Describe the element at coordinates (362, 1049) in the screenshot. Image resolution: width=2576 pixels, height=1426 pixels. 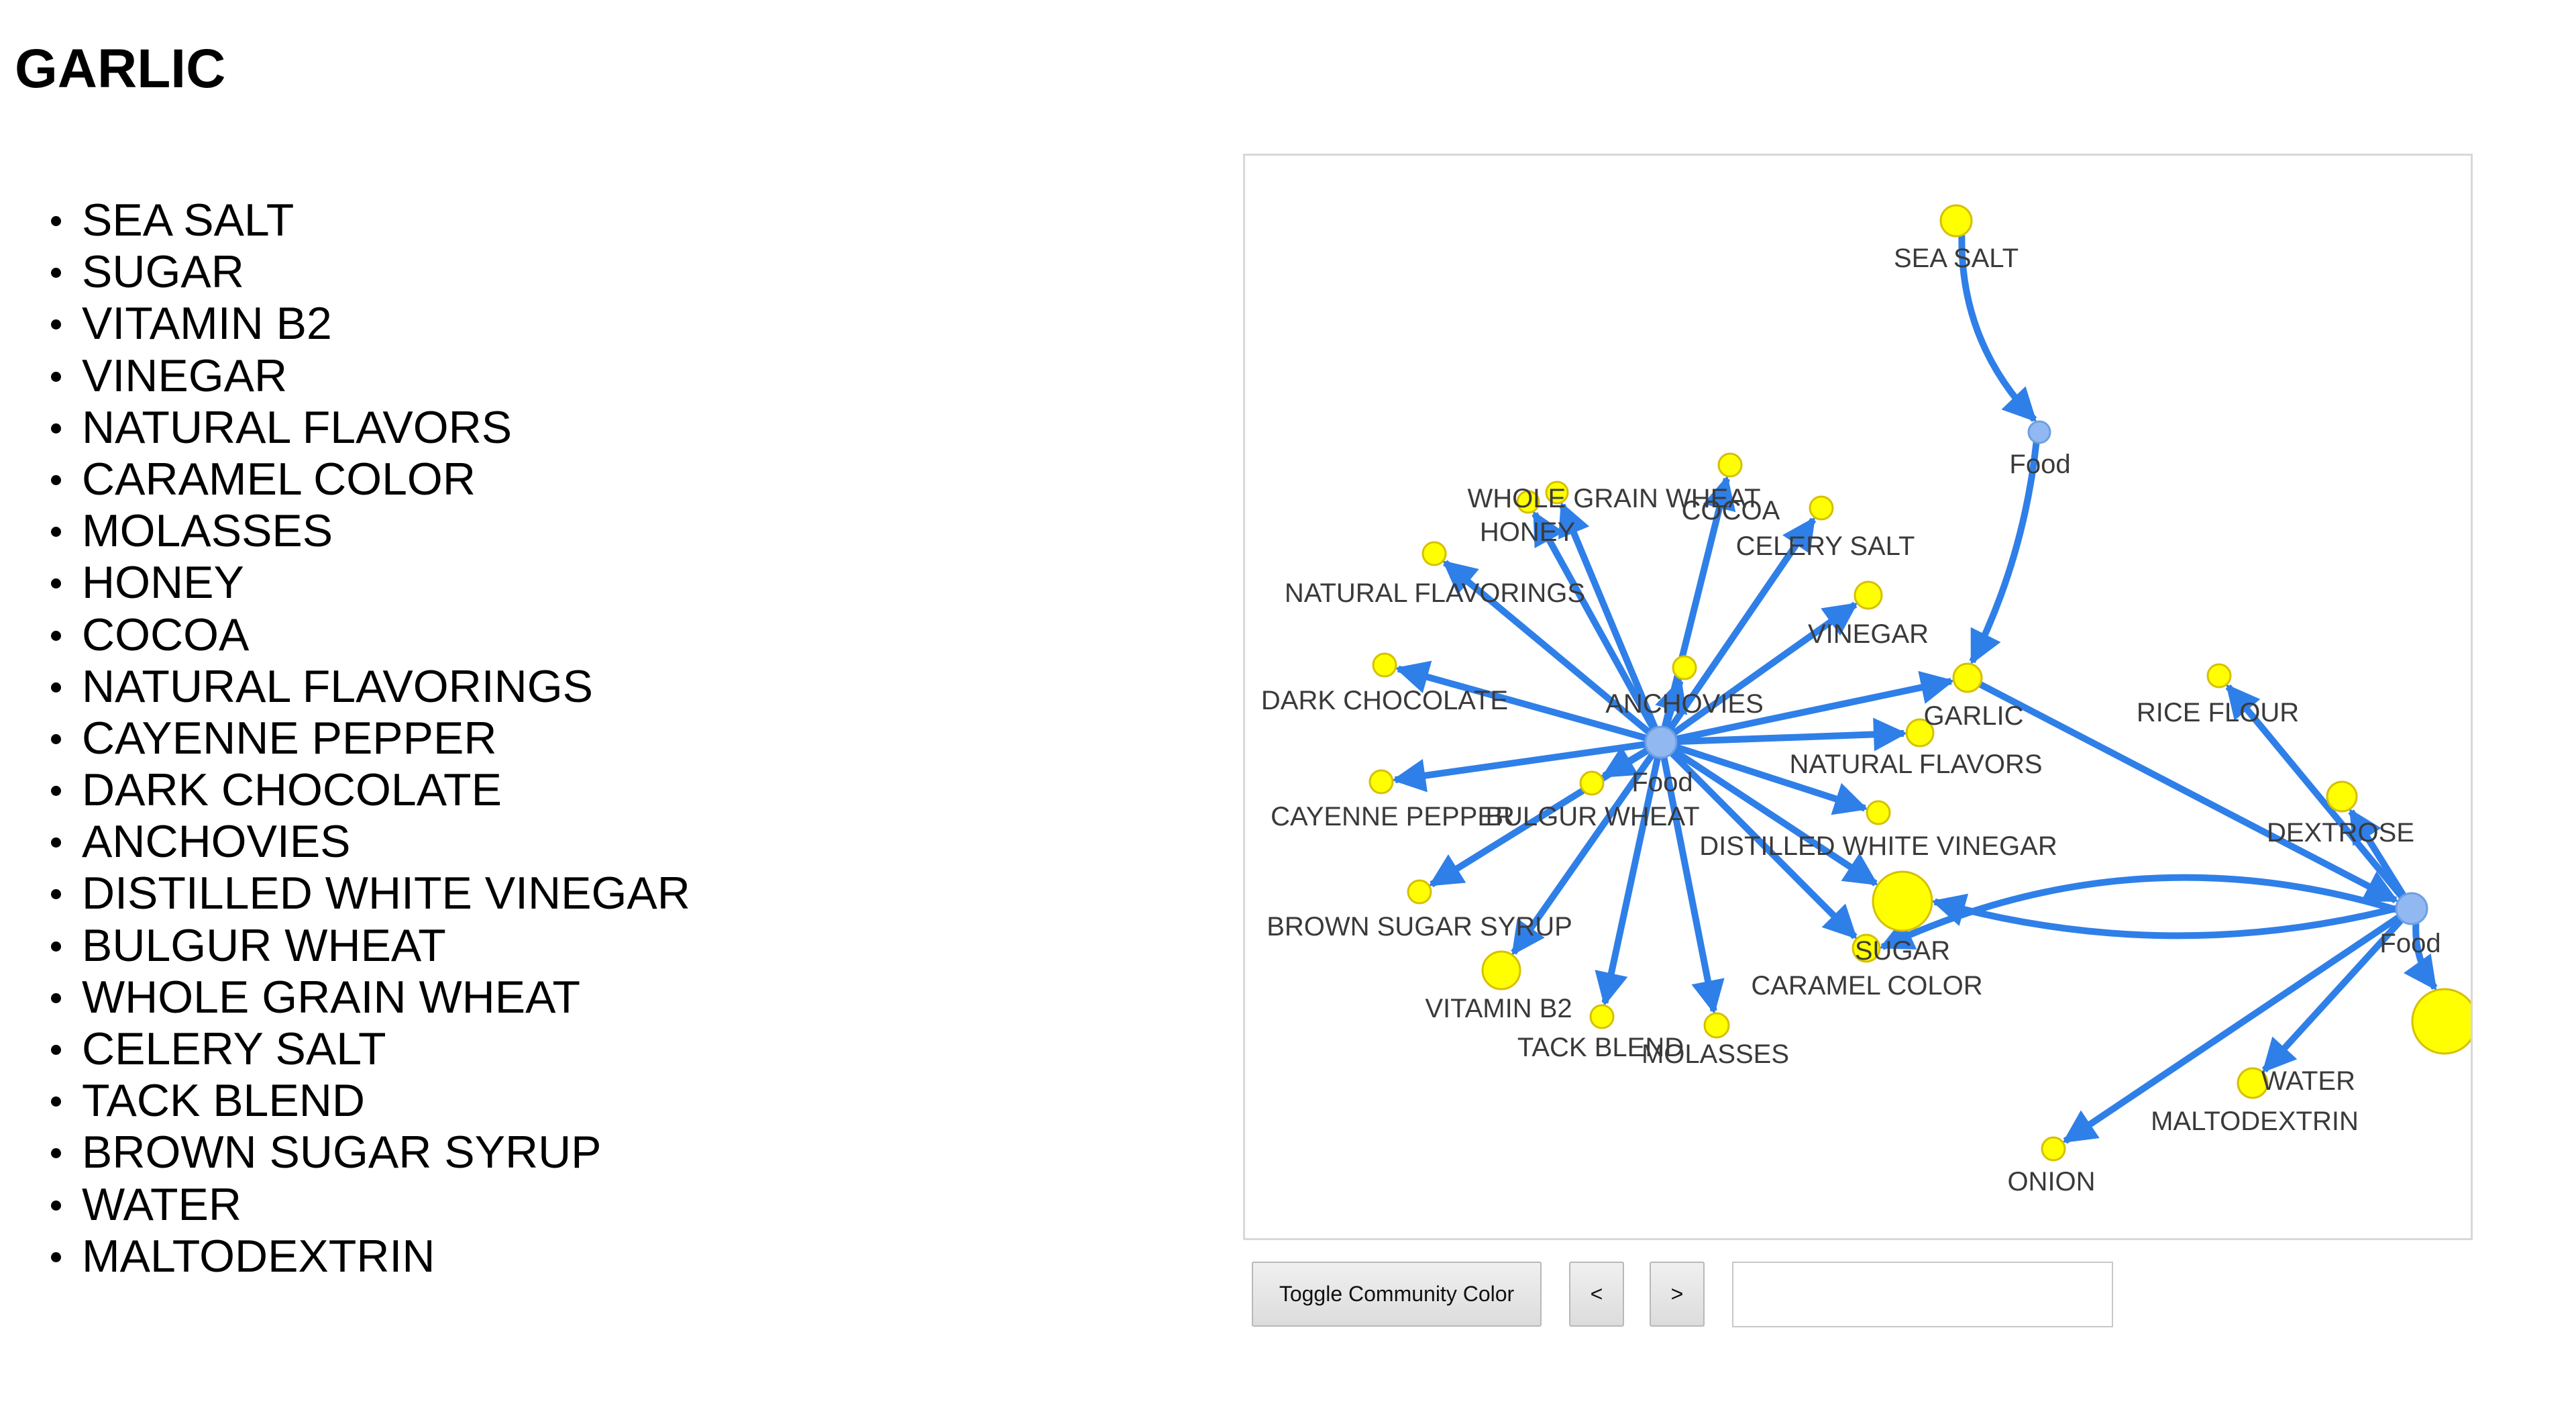
I see `ingredient-list-item: CELERY SALT` at that location.